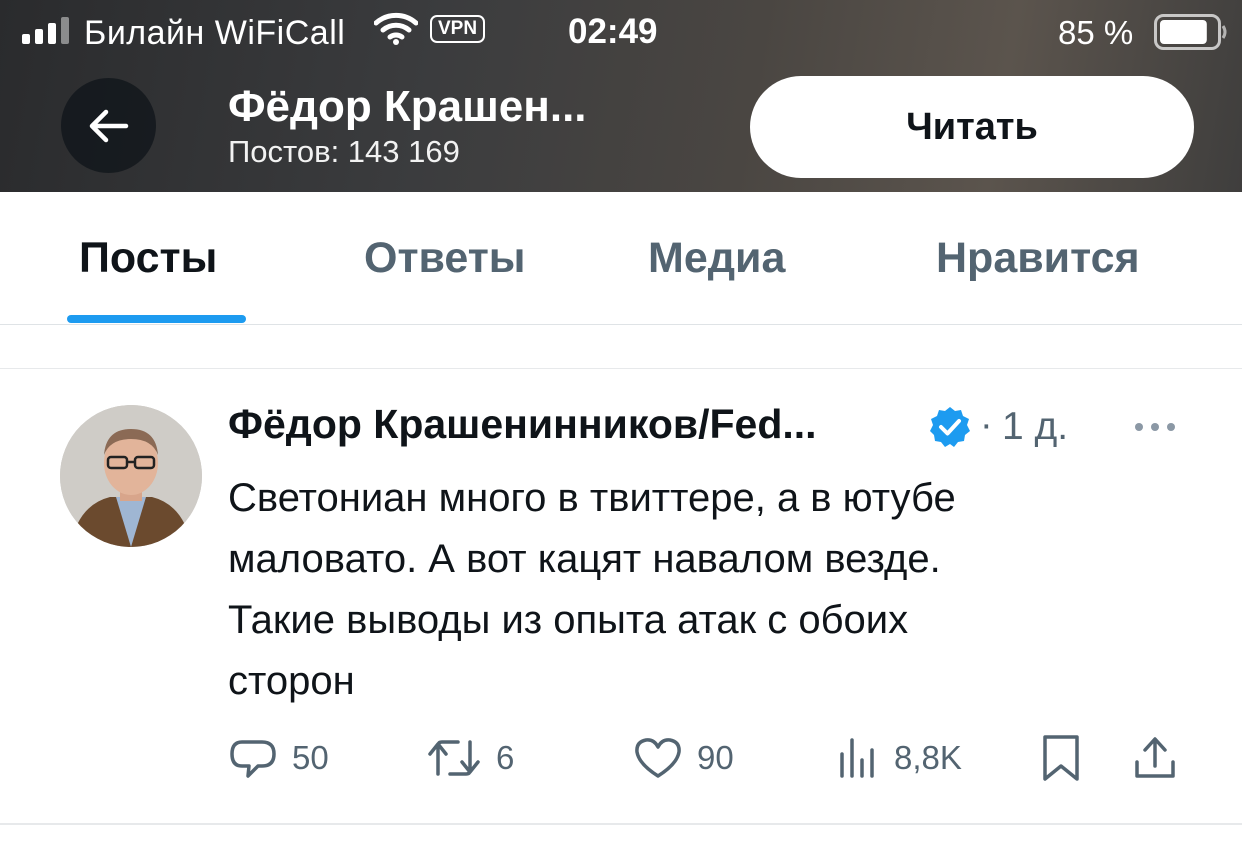 The height and width of the screenshot is (848, 1242). I want to click on status-bar: Билайн WiFiCall VPN 02:49 85 %, so click(621, 33).